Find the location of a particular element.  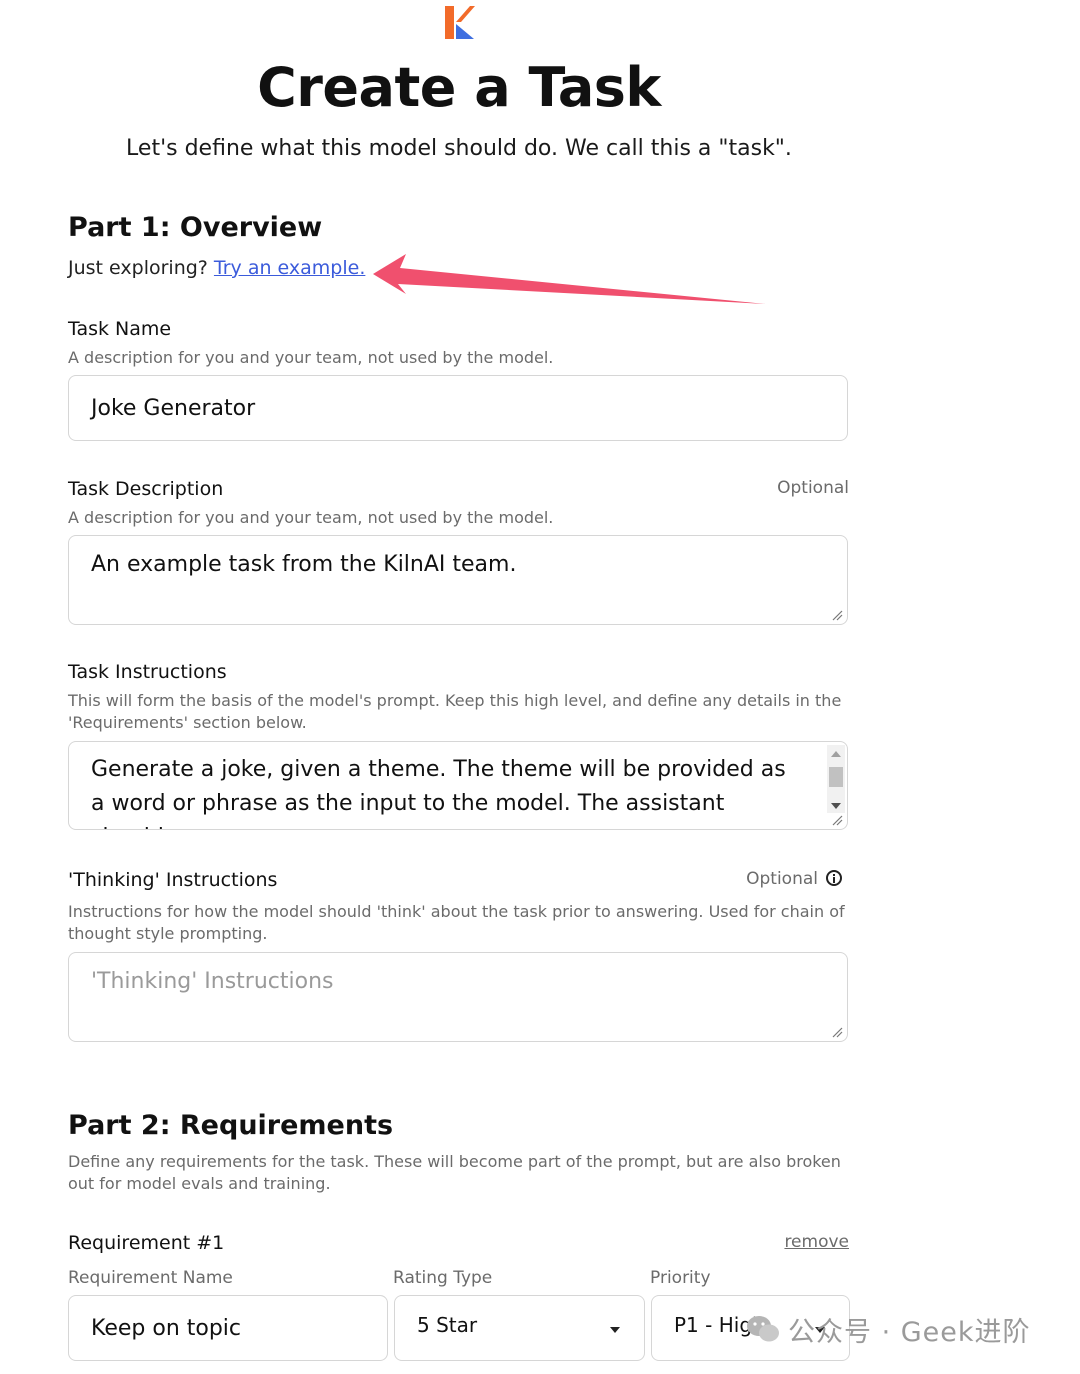

exploring-line: Just exploring? Try an example. is located at coordinates (216, 268).